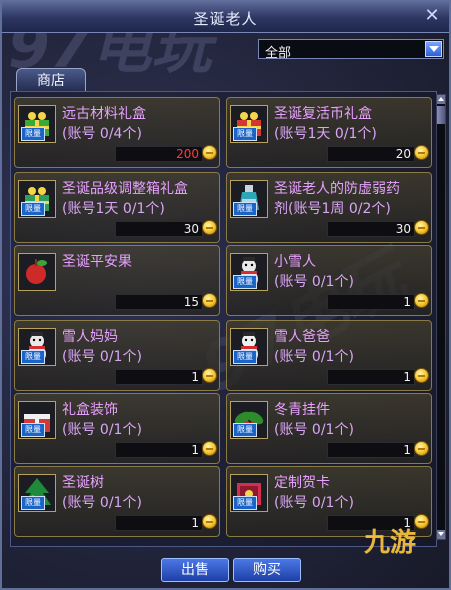 Image resolution: width=451 pixels, height=590 pixels. What do you see at coordinates (249, 493) in the screenshot?
I see `greeting-card-icon: 限量` at bounding box center [249, 493].